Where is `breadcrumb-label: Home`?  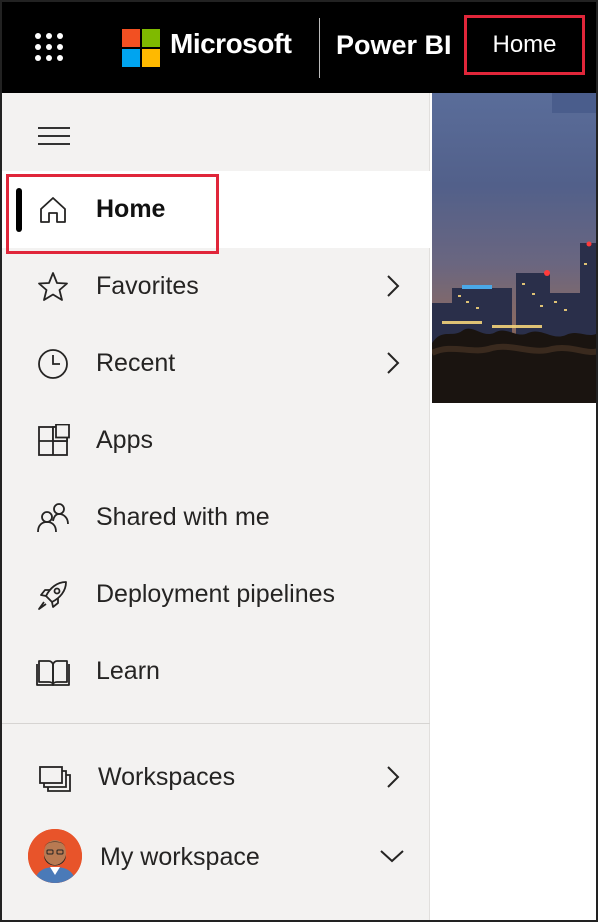 breadcrumb-label: Home is located at coordinates (524, 44).